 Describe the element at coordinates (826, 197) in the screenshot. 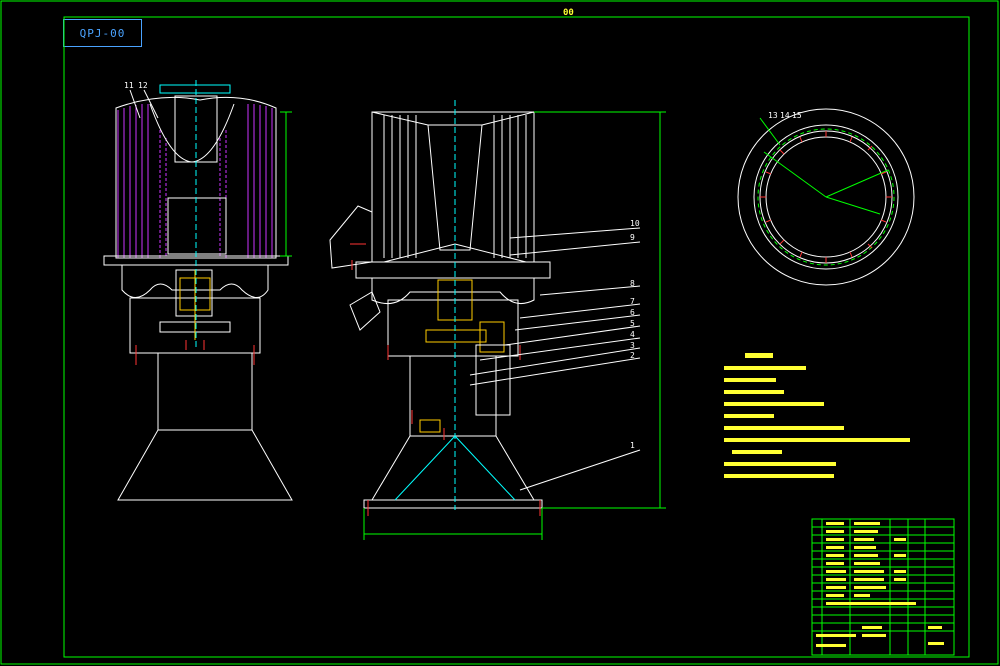

I see `right-view: 13 14 15` at that location.